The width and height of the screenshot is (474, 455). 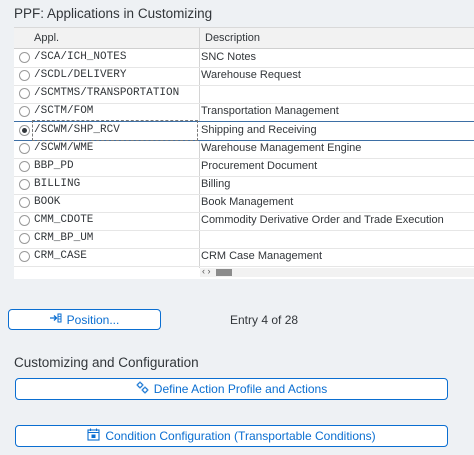 What do you see at coordinates (251, 75) in the screenshot?
I see `description-cell: Warehouse Request` at bounding box center [251, 75].